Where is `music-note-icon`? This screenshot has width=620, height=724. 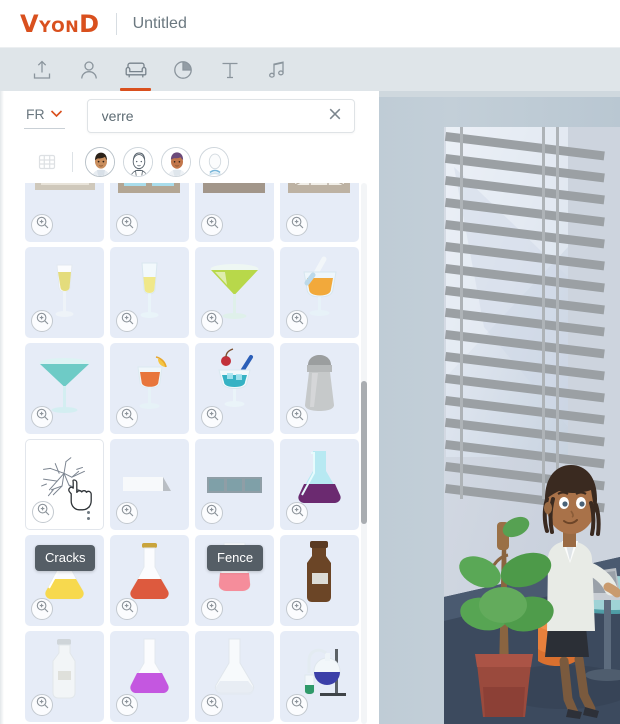
music-note-icon is located at coordinates (277, 70).